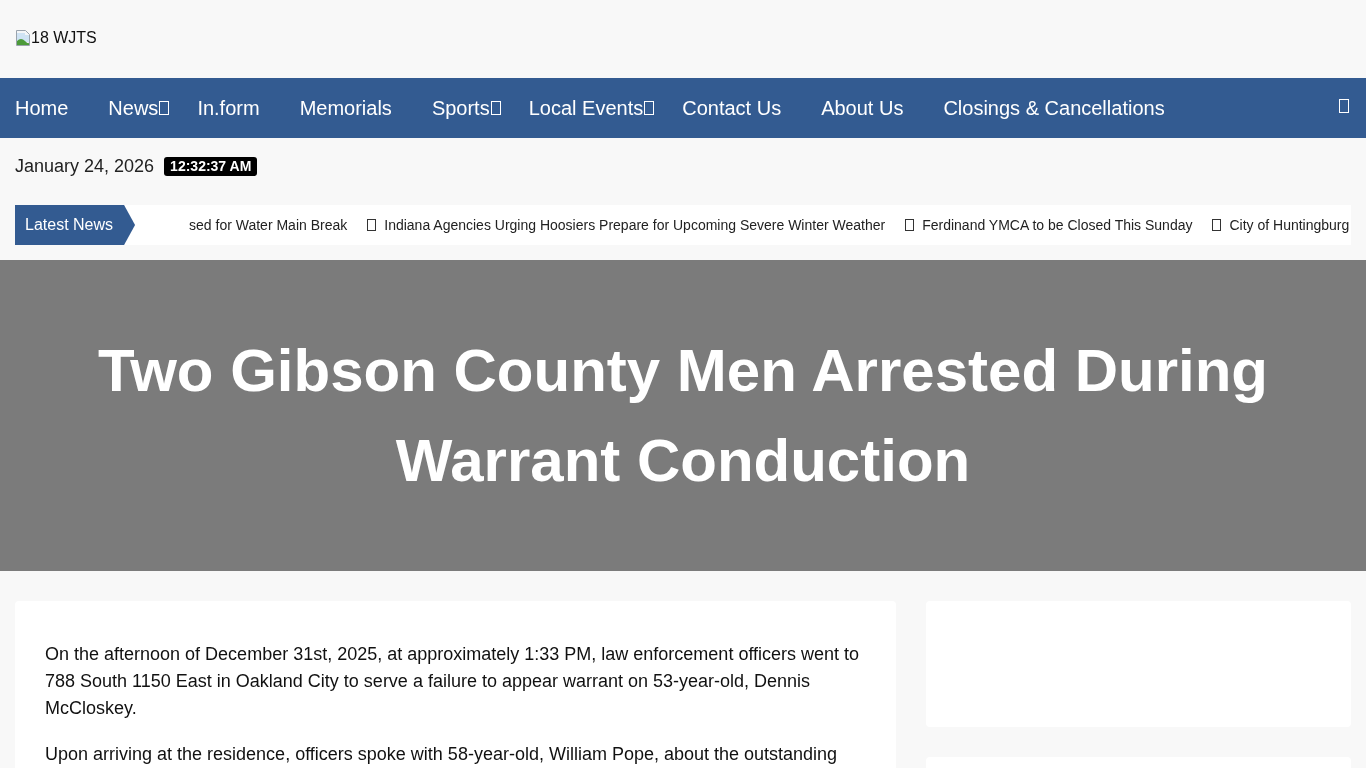 The height and width of the screenshot is (768, 1366). Describe the element at coordinates (56, 38) in the screenshot. I see `logo-link: 18 WJTS` at that location.